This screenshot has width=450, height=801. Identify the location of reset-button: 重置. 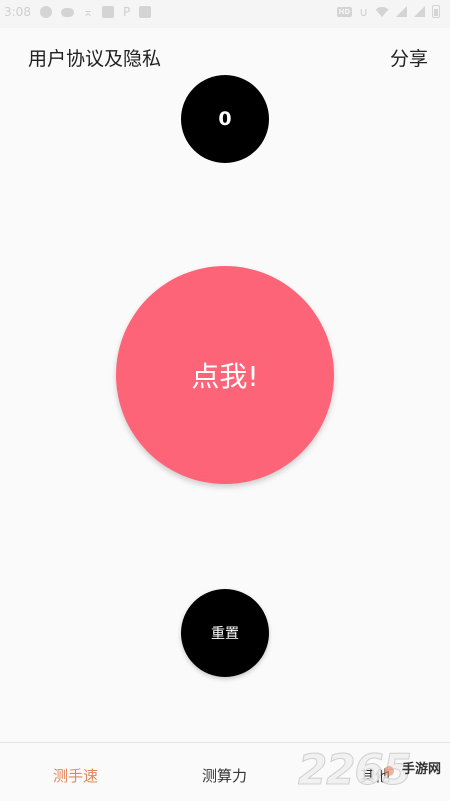
(225, 633).